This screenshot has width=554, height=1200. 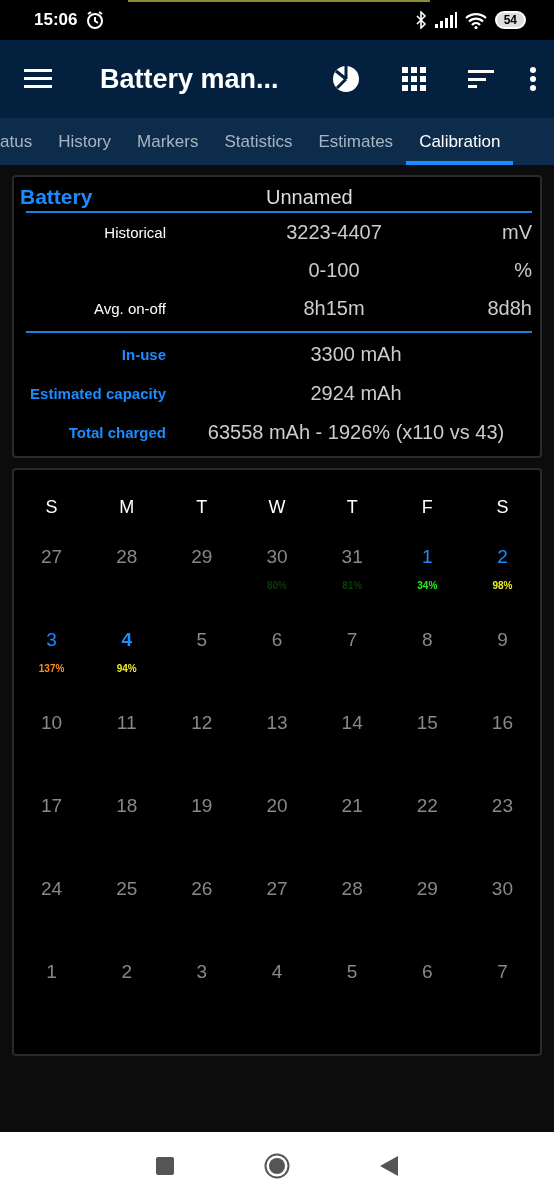 What do you see at coordinates (356, 393) in the screenshot?
I see `capacity-value: 2924 mAh` at bounding box center [356, 393].